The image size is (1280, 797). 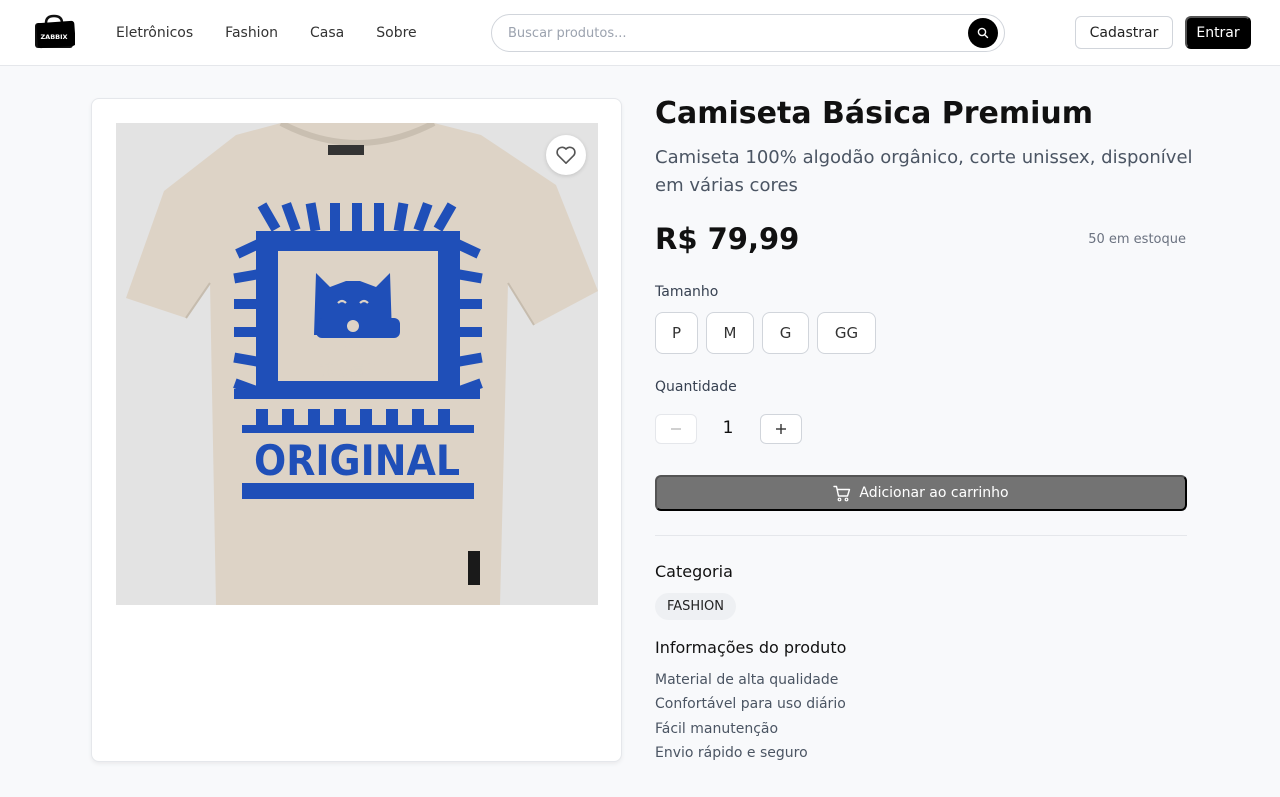 I want to click on heart-icon, so click(x=566, y=155).